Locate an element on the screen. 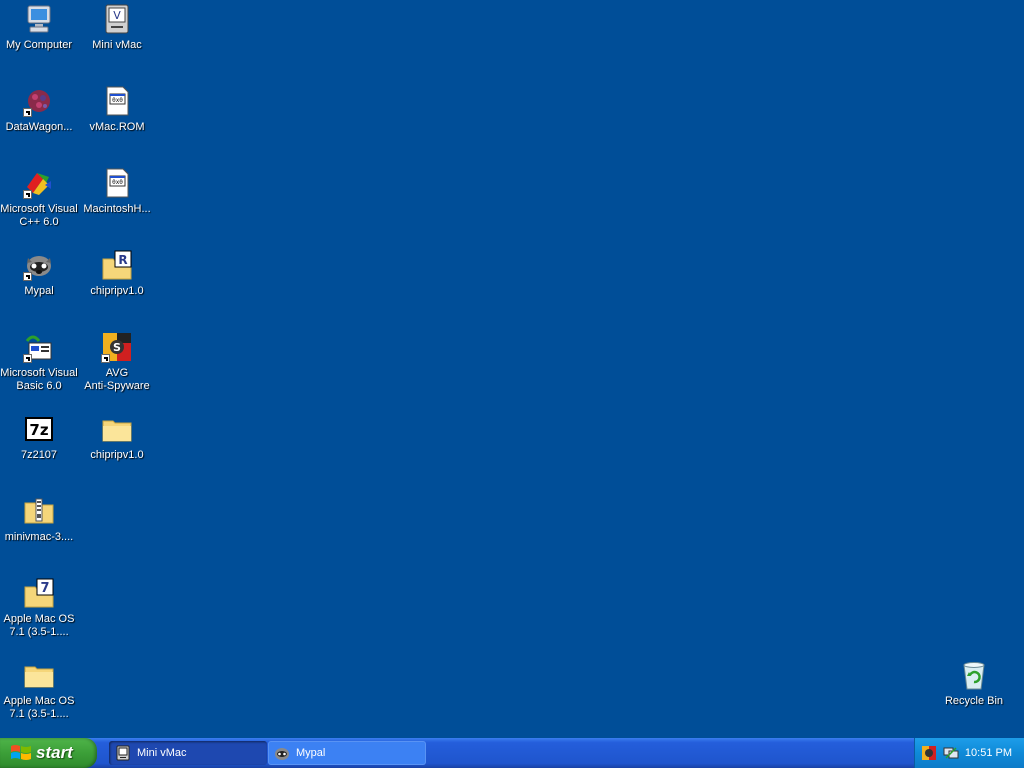 This screenshot has width=1024, height=768. avg-antispyware-tray-icon is located at coordinates (929, 753).